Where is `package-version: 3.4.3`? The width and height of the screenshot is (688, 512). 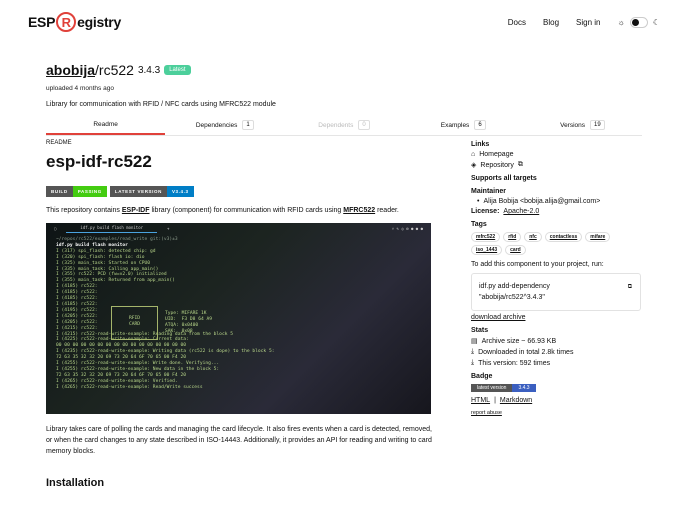
package-version: 3.4.3 is located at coordinates (149, 70).